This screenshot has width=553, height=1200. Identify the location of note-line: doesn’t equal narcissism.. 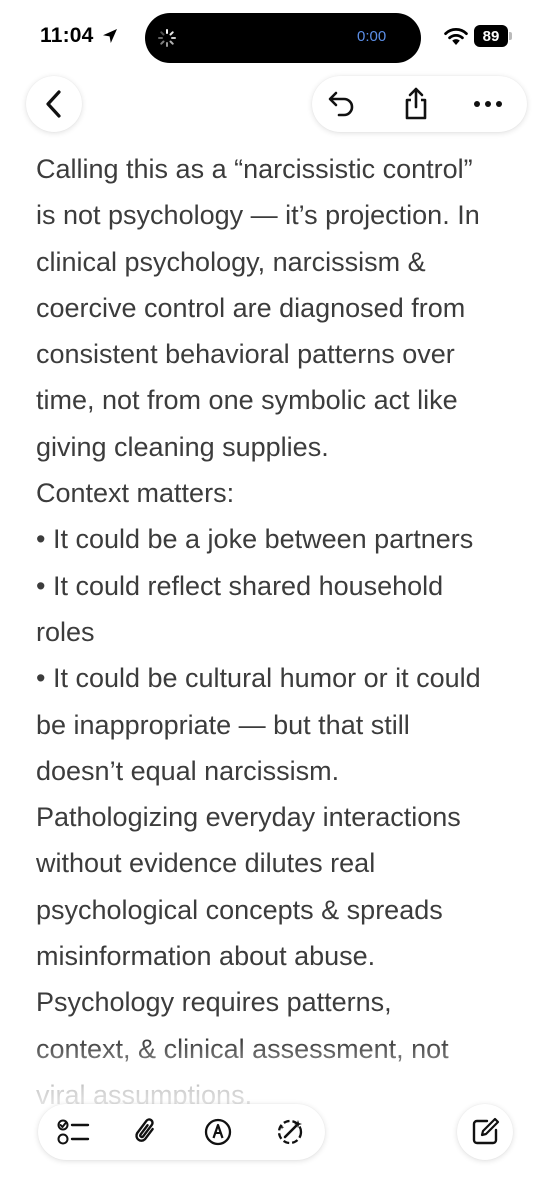
(188, 770).